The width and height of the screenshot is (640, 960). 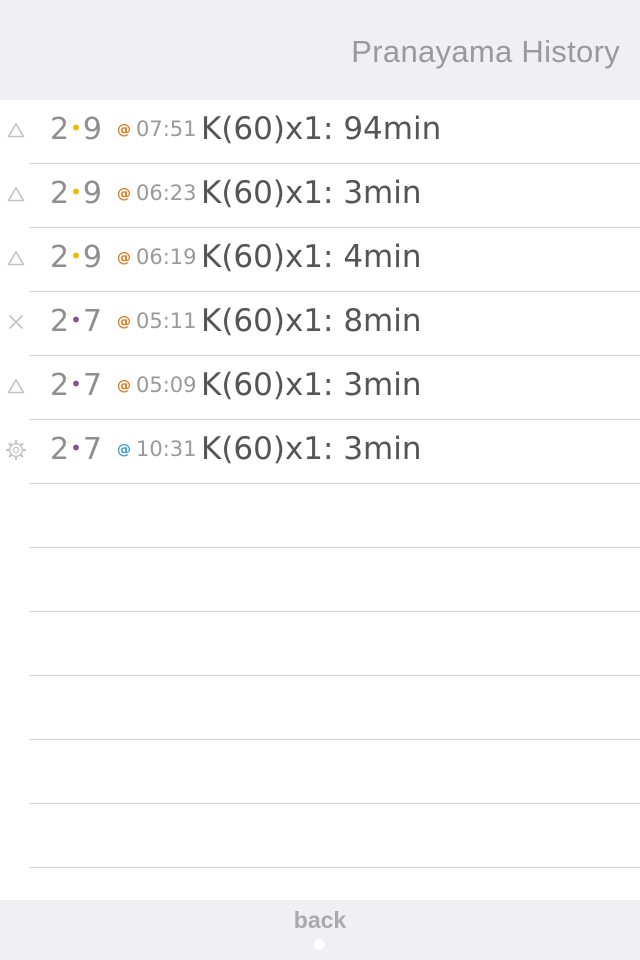 I want to click on time-label: 05:11, so click(x=166, y=321).